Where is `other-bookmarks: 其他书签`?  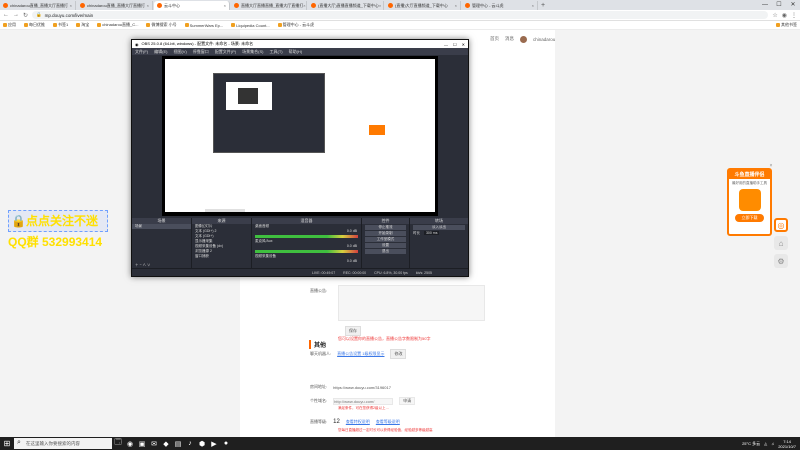
other-bookmarks: 其他书签 is located at coordinates (786, 25).